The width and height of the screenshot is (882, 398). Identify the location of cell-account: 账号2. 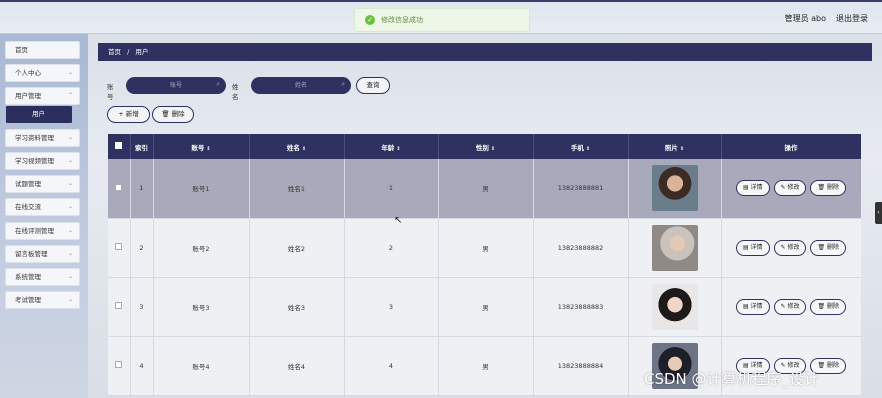
(201, 248).